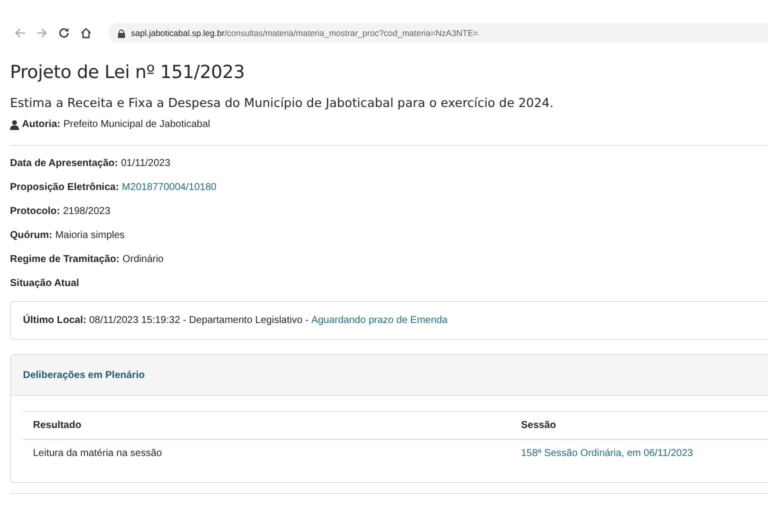 The height and width of the screenshot is (511, 768). I want to click on field-value: Maioria simples, so click(90, 236).